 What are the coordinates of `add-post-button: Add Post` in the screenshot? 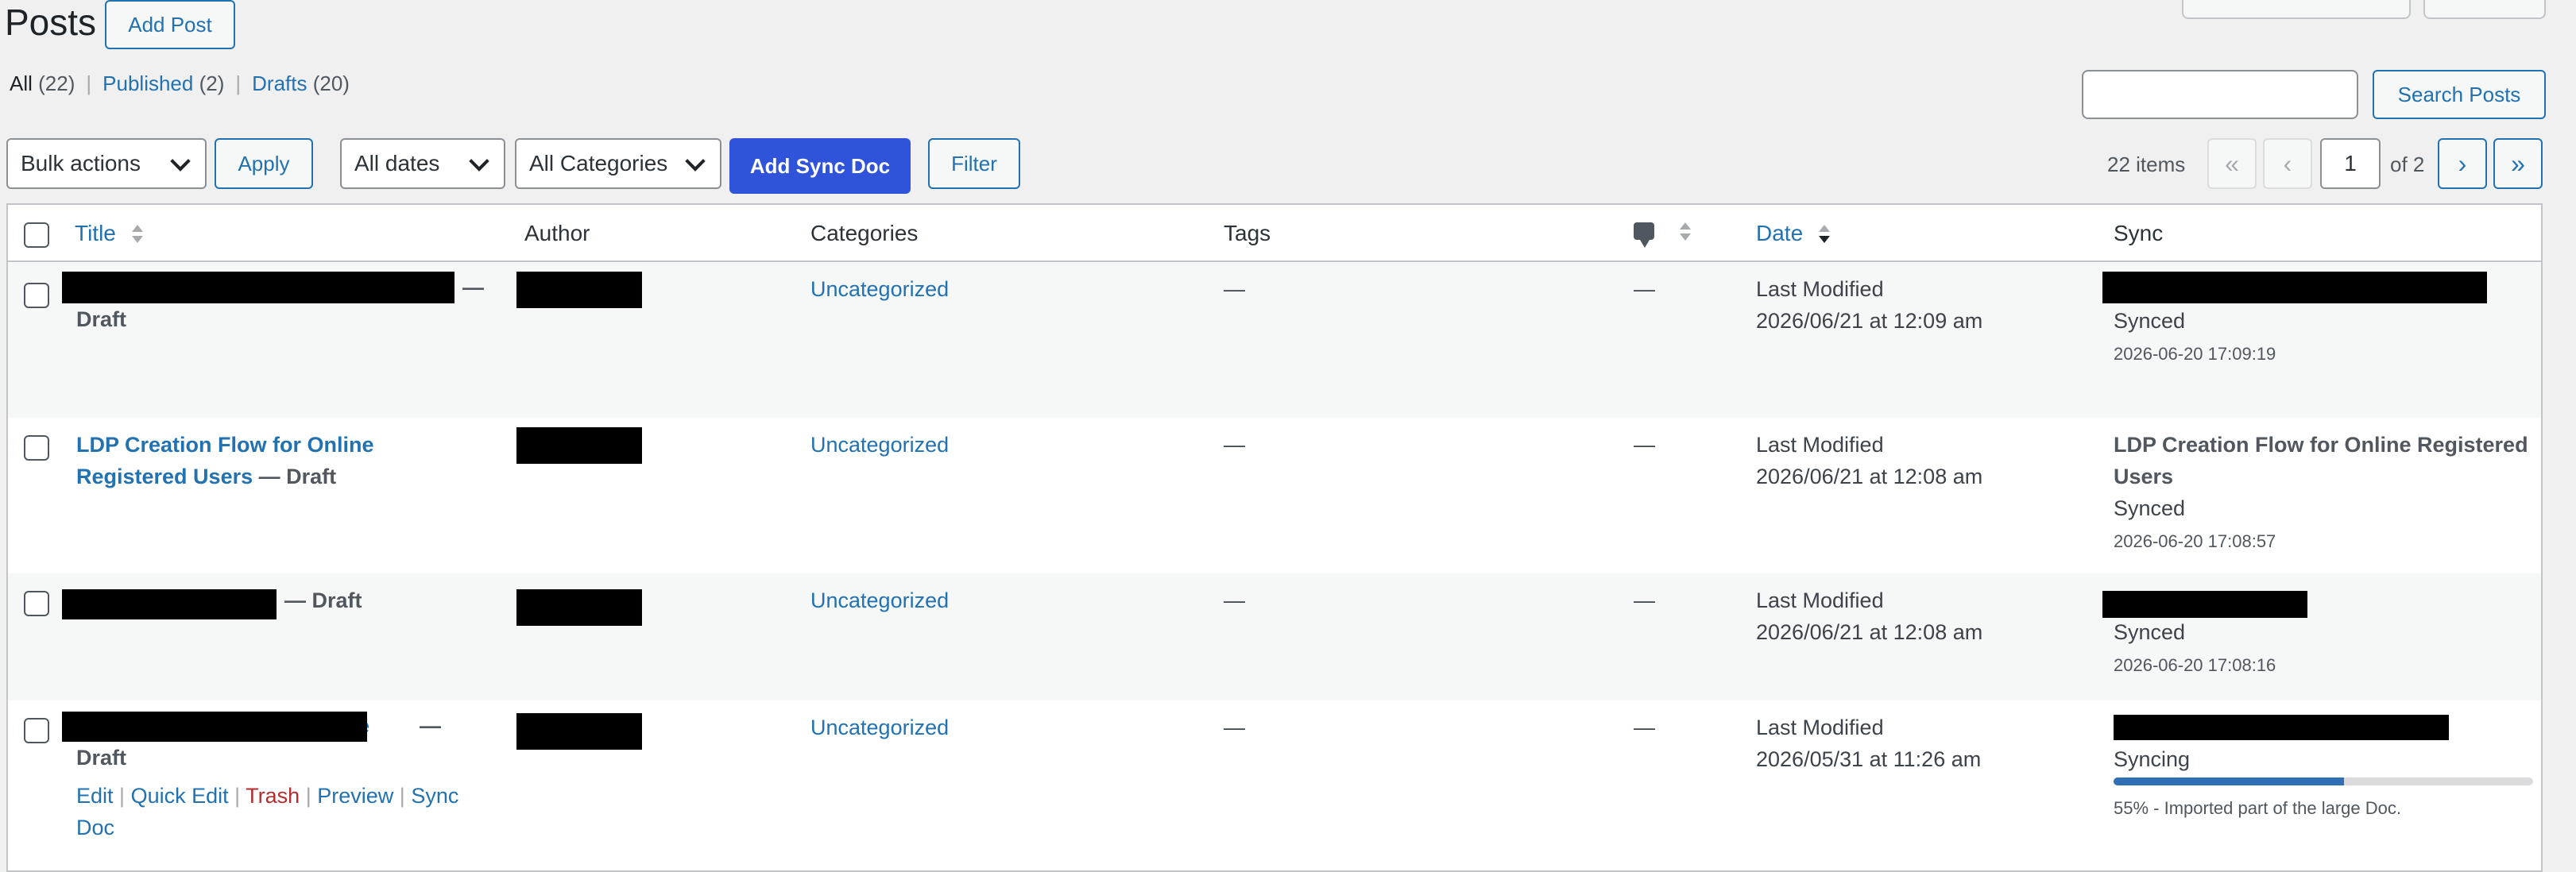 It's located at (170, 24).